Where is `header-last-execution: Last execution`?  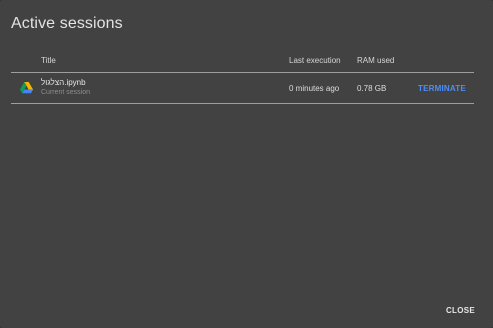 header-last-execution: Last execution is located at coordinates (315, 60).